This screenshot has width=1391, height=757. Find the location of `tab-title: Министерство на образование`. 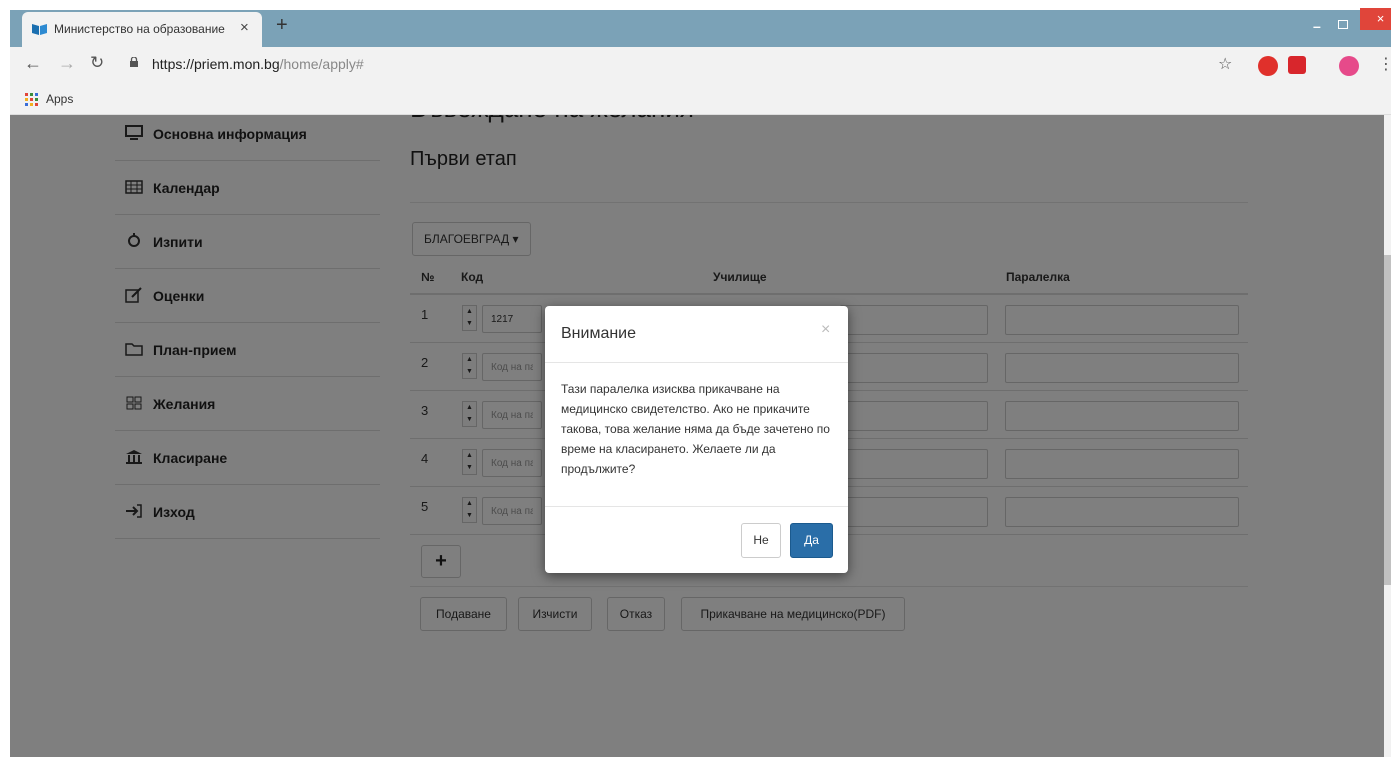

tab-title: Министерство на образование is located at coordinates (139, 29).